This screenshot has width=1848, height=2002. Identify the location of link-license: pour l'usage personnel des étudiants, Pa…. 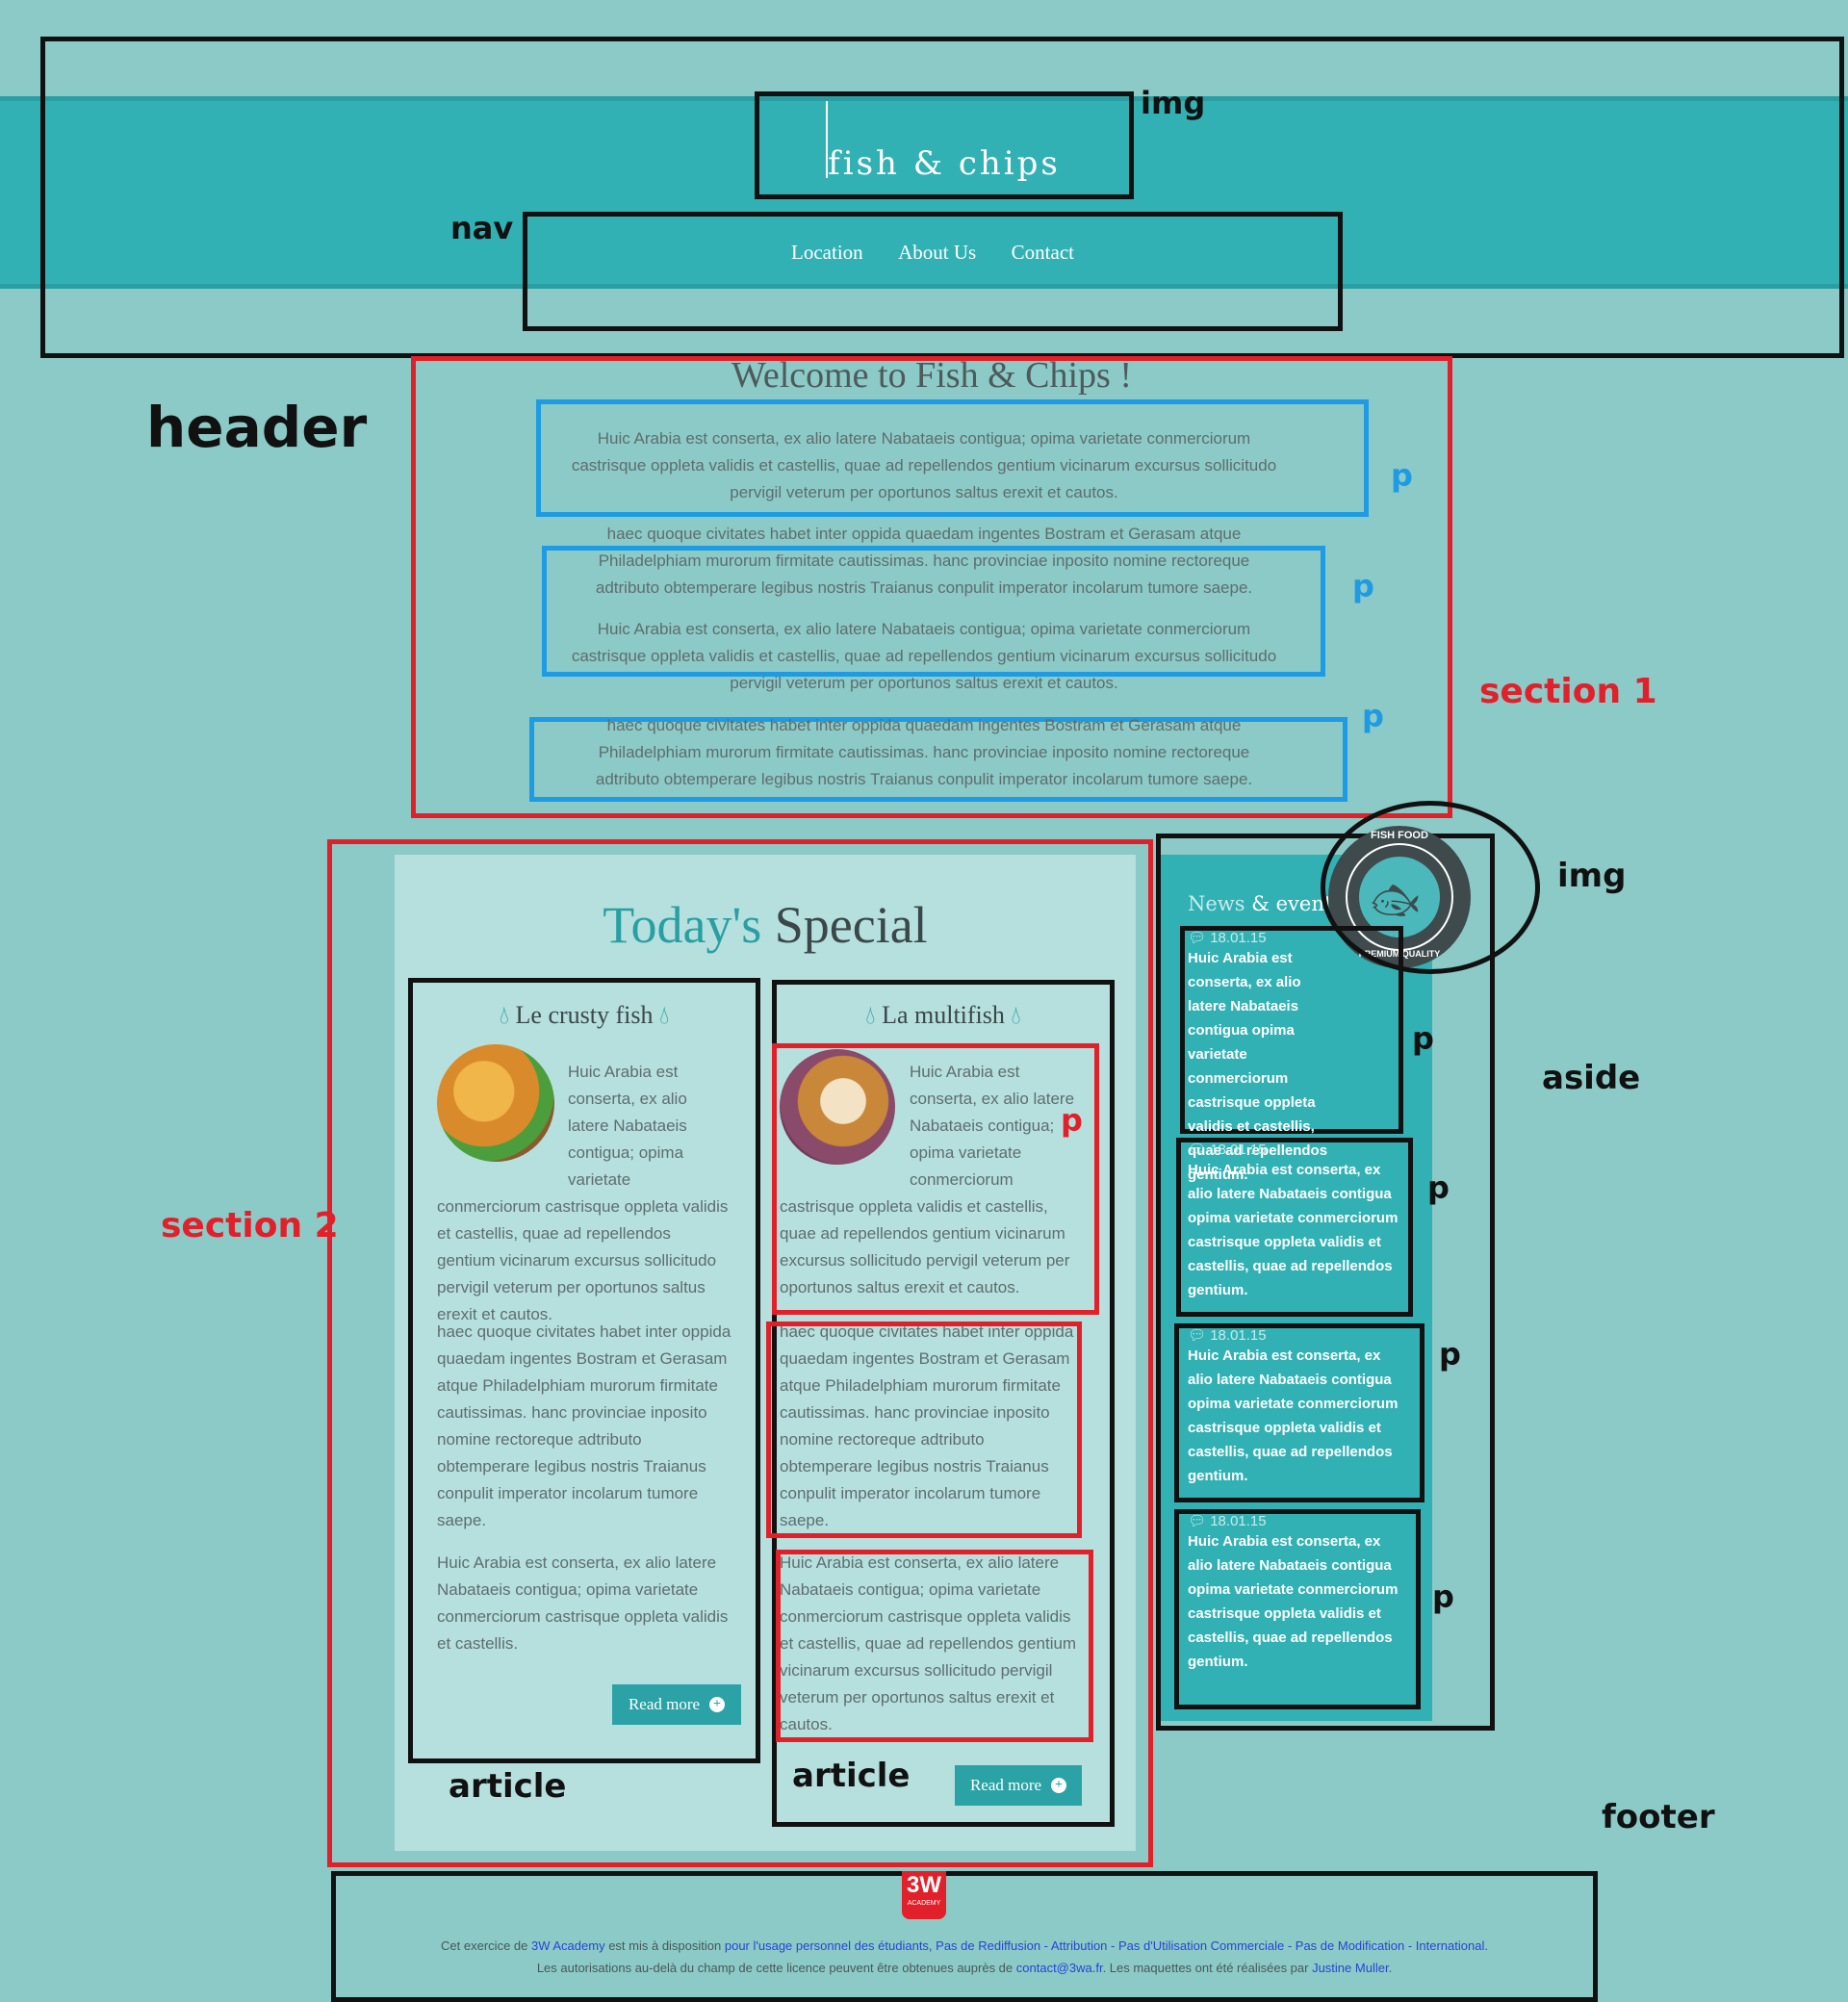
(1106, 1945).